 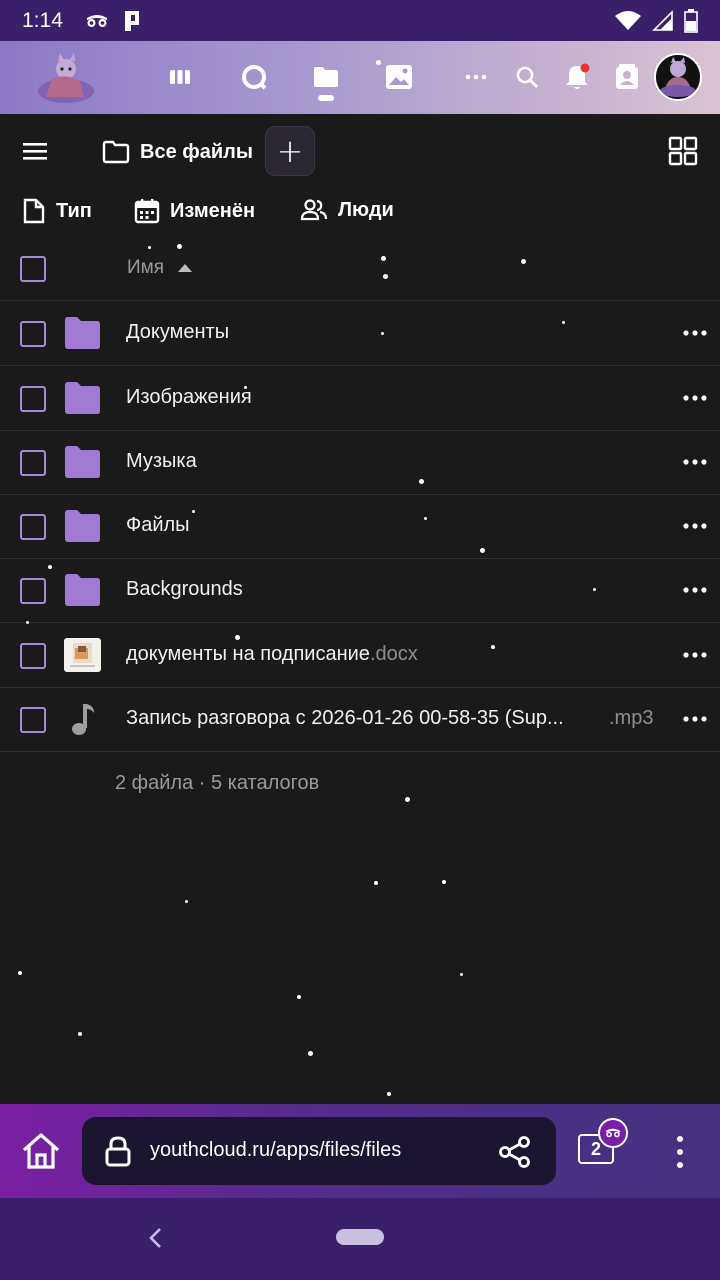 What do you see at coordinates (662, 20) in the screenshot?
I see `signal-icon` at bounding box center [662, 20].